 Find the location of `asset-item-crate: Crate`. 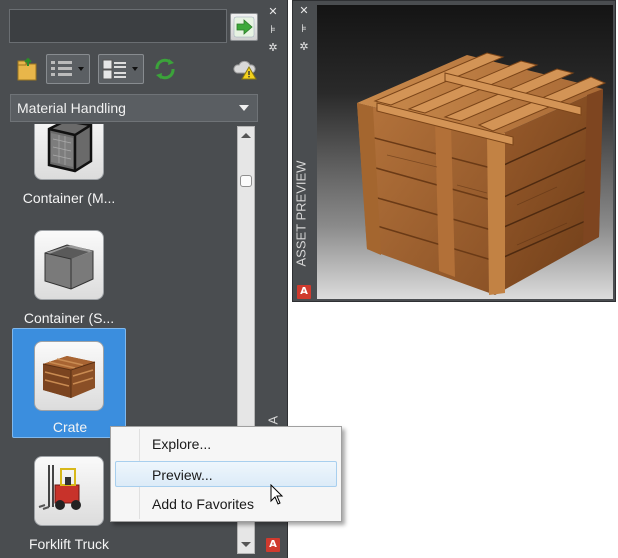

asset-item-crate: Crate is located at coordinates (69, 383).